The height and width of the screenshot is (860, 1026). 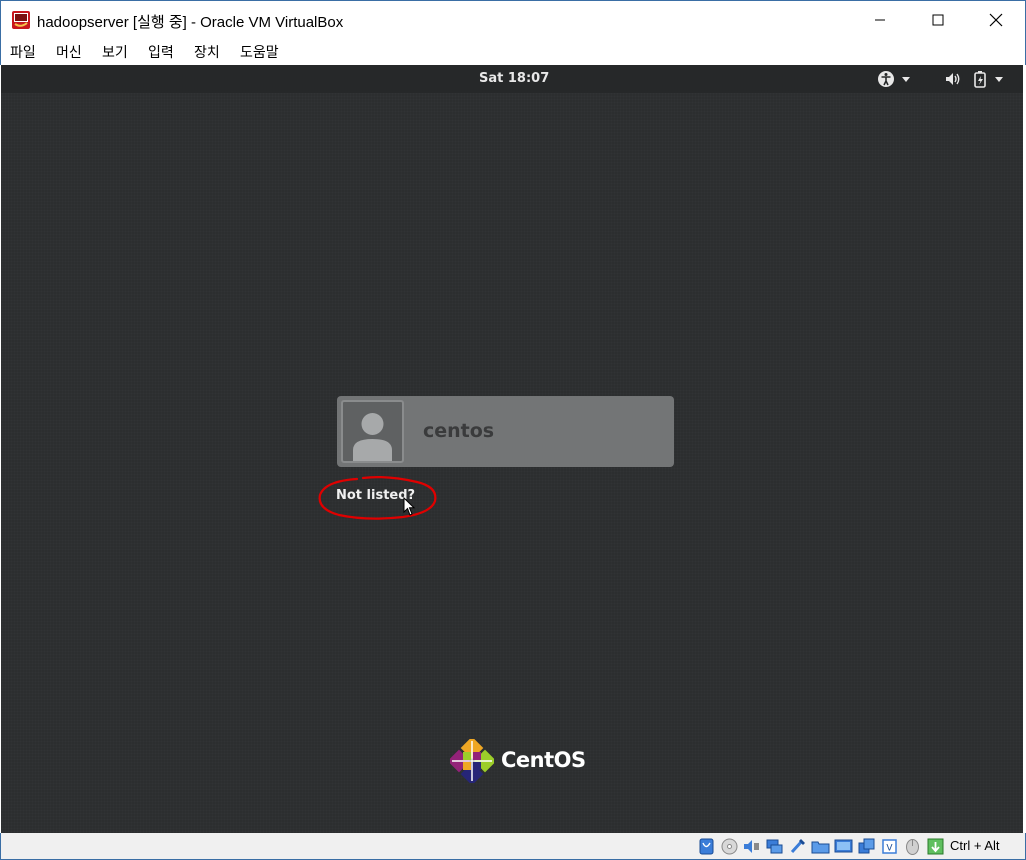 What do you see at coordinates (889, 849) in the screenshot?
I see `svg-text: V` at bounding box center [889, 849].